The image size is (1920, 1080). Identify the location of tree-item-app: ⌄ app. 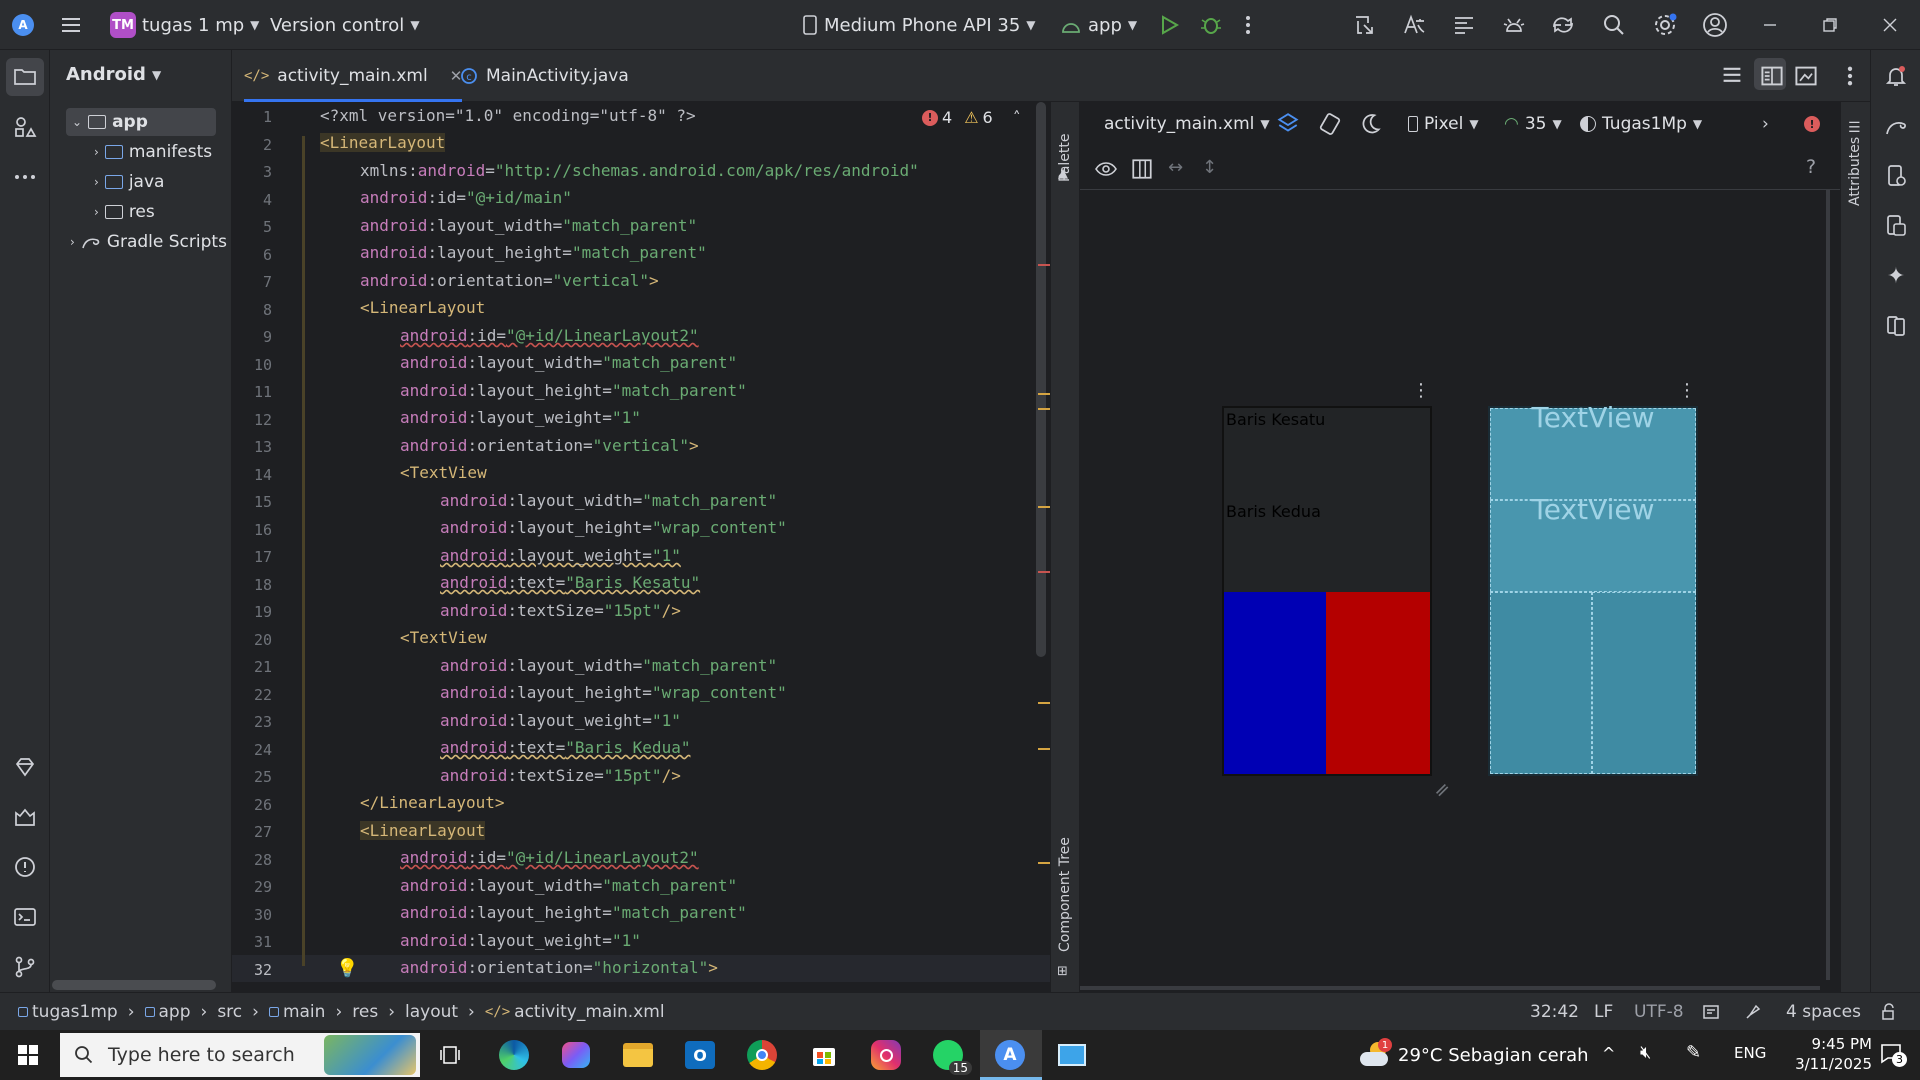
(141, 122).